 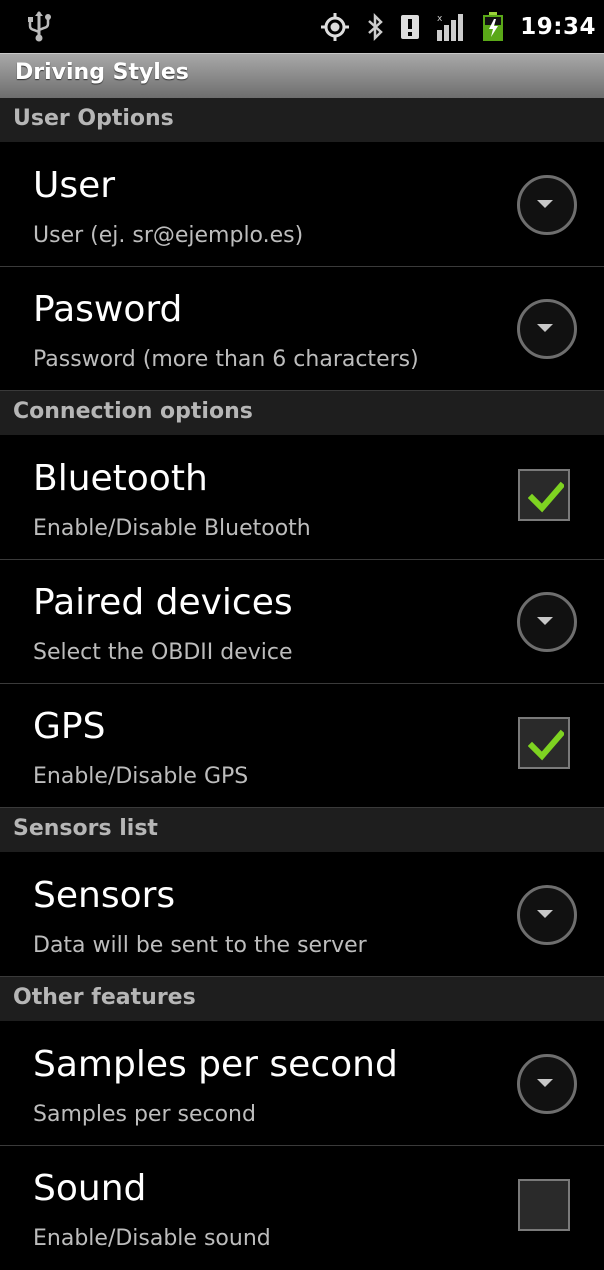 I want to click on category-label: User Options, so click(x=93, y=118).